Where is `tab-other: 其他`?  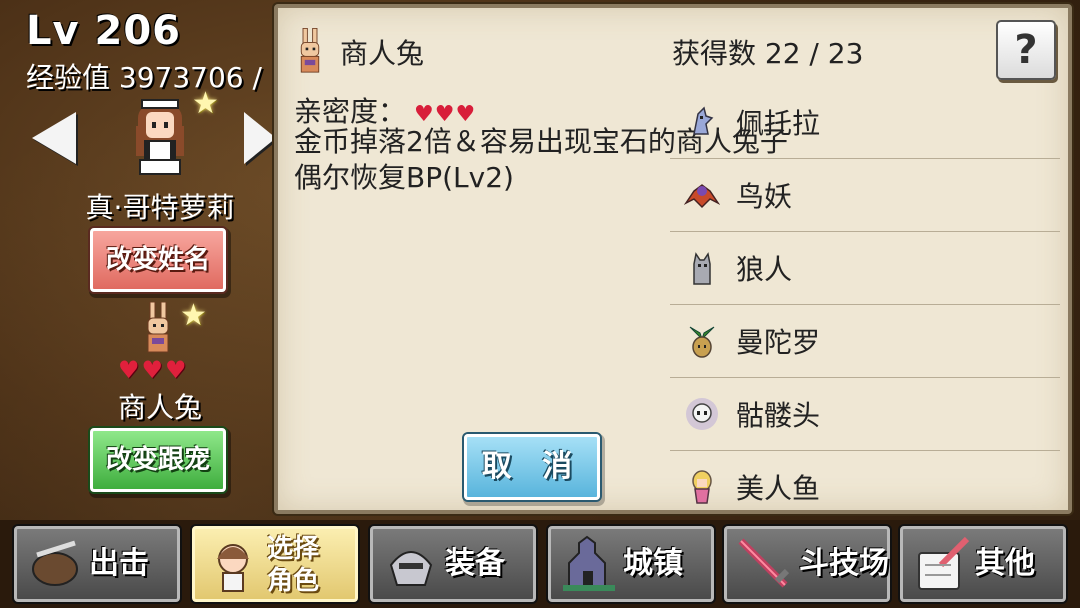 tab-other: 其他 is located at coordinates (983, 564).